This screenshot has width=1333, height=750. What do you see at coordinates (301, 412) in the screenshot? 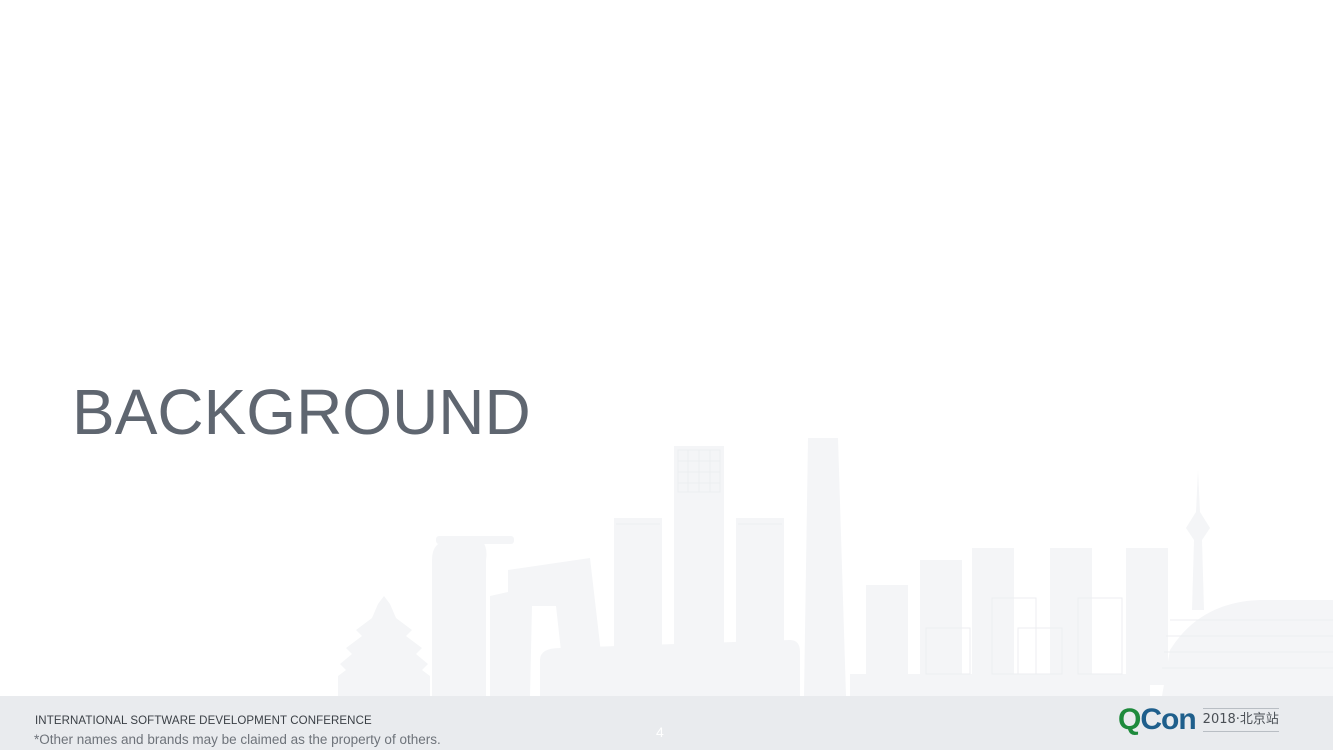
I see `slide-title: BACKGROUND` at bounding box center [301, 412].